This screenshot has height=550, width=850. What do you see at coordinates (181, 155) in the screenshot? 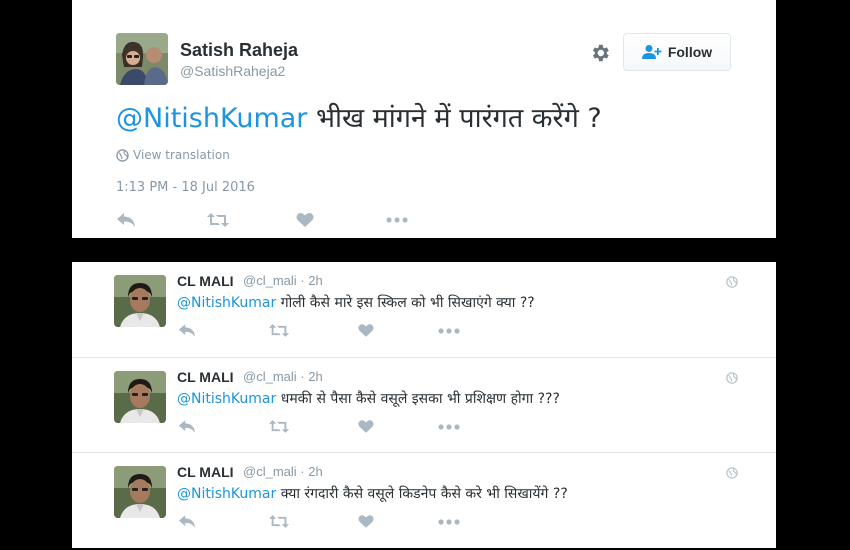
I see `view-translation-label: View translation` at bounding box center [181, 155].